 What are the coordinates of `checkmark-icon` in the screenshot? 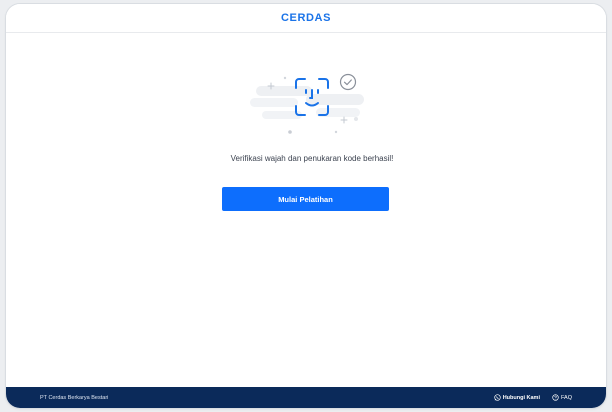 It's located at (348, 82).